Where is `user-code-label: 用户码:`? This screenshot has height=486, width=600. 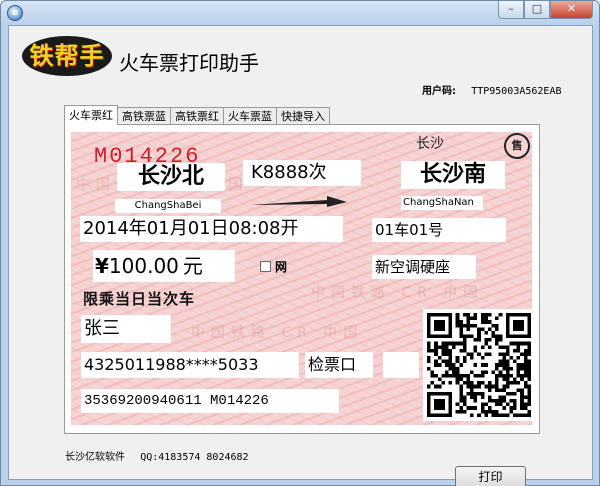 user-code-label: 用户码: is located at coordinates (439, 91).